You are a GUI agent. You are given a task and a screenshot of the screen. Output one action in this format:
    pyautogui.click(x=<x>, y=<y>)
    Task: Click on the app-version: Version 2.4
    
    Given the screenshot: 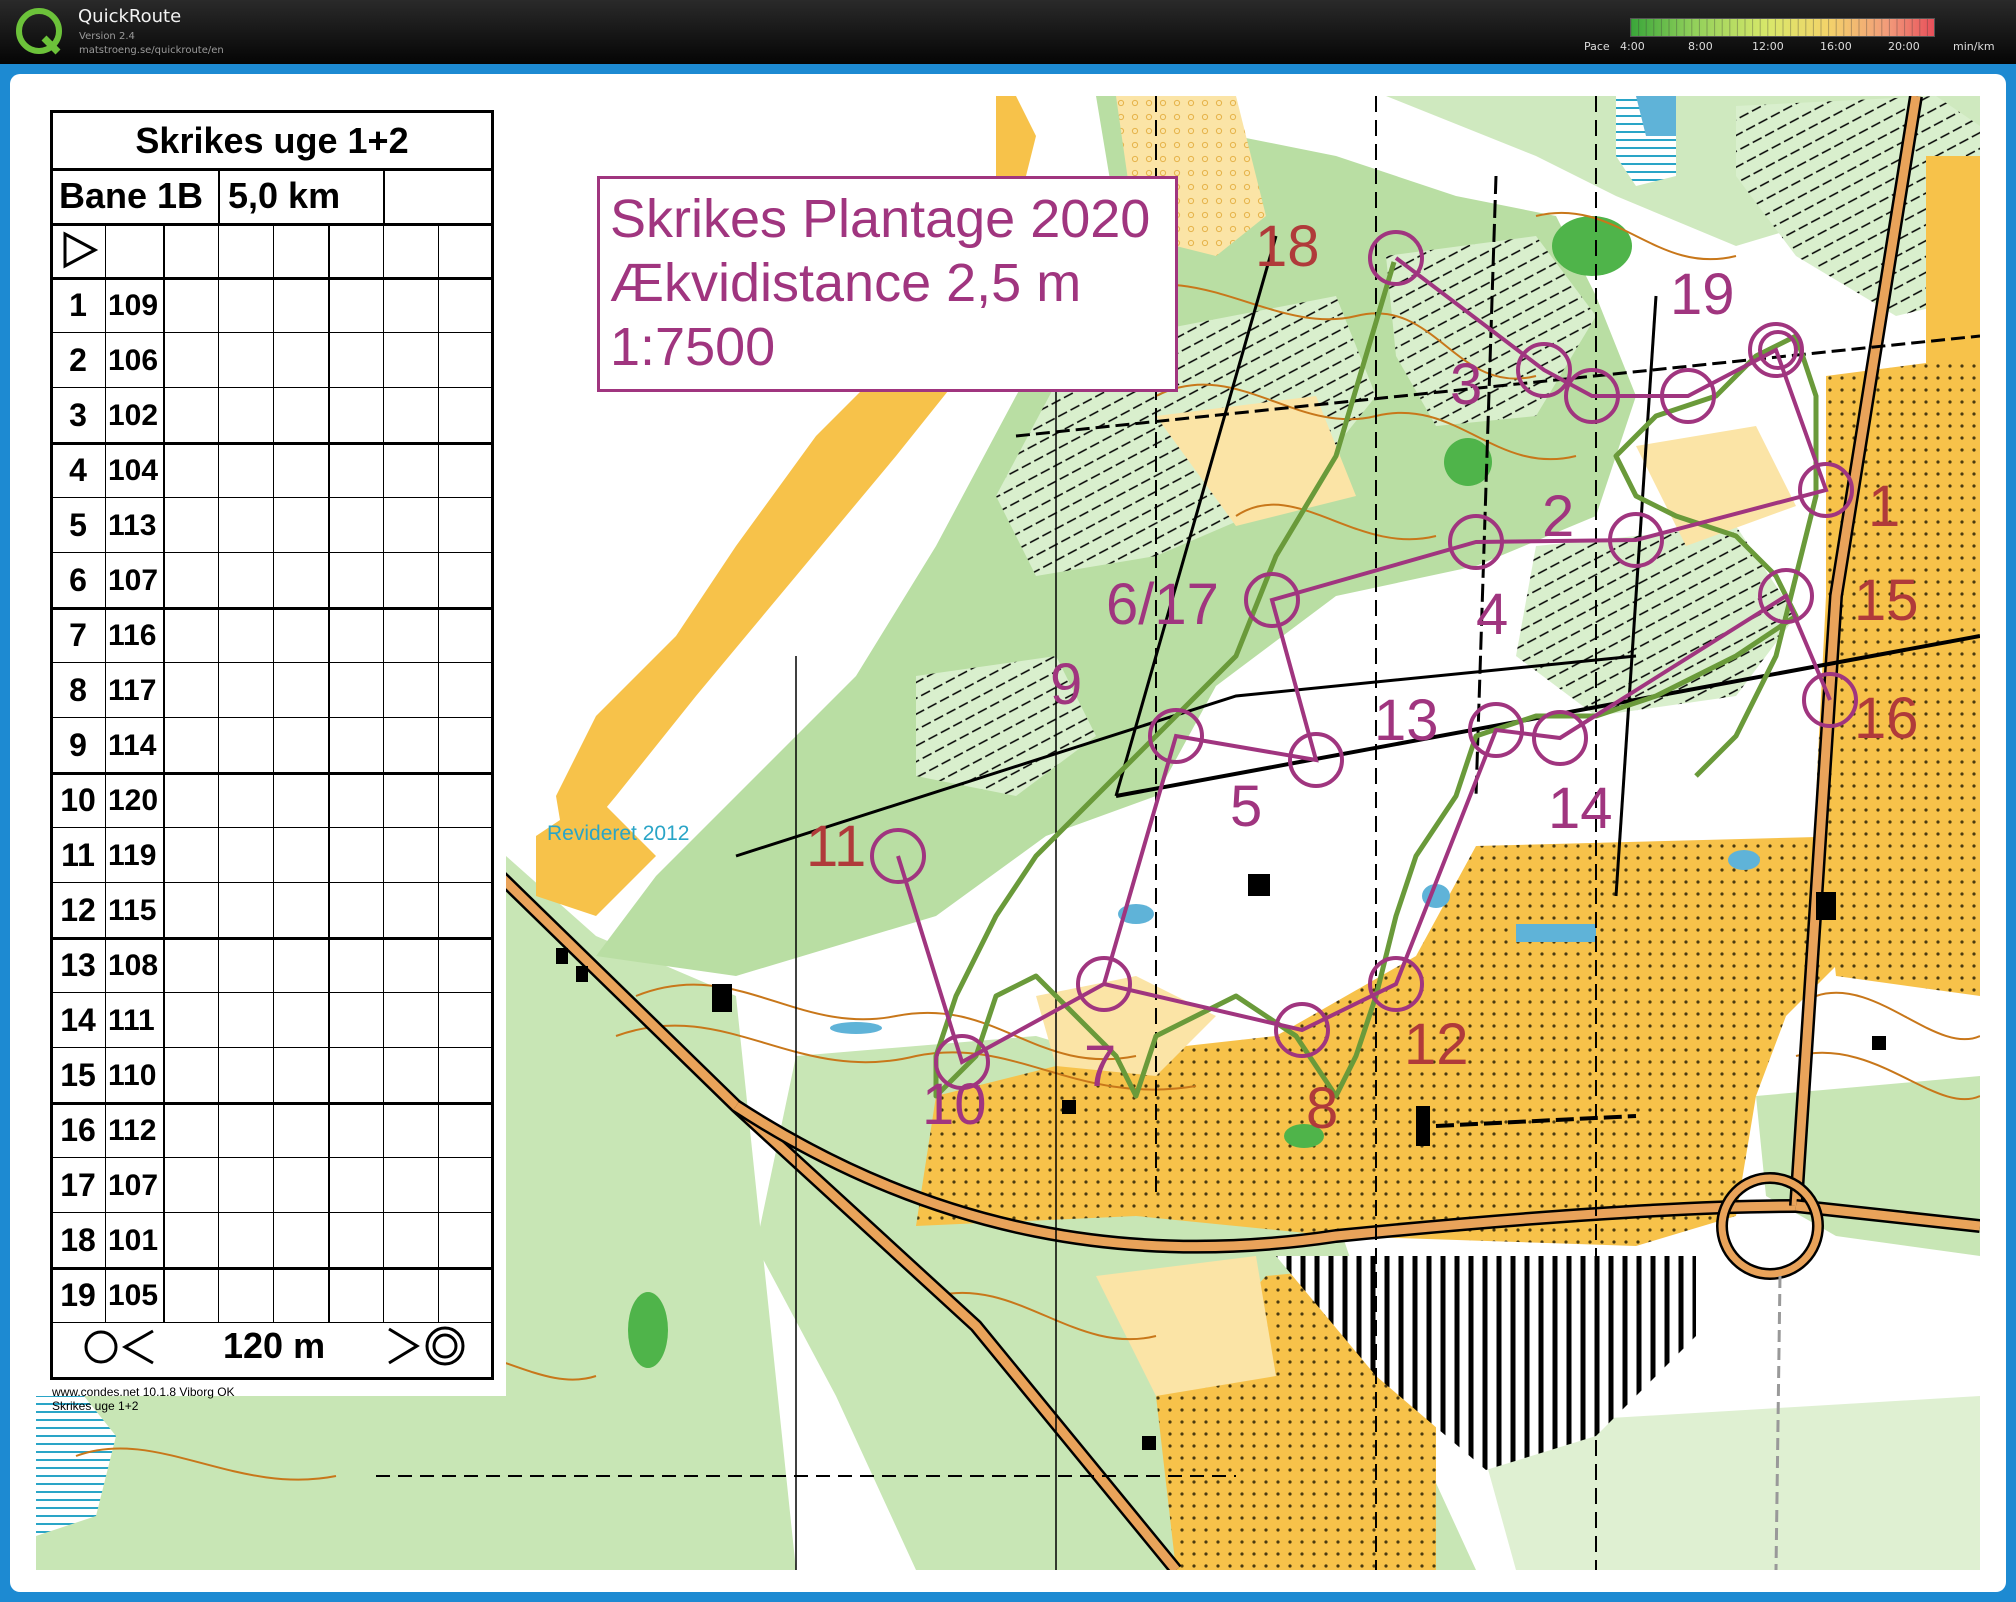 What is the action you would take?
    pyautogui.click(x=107, y=36)
    